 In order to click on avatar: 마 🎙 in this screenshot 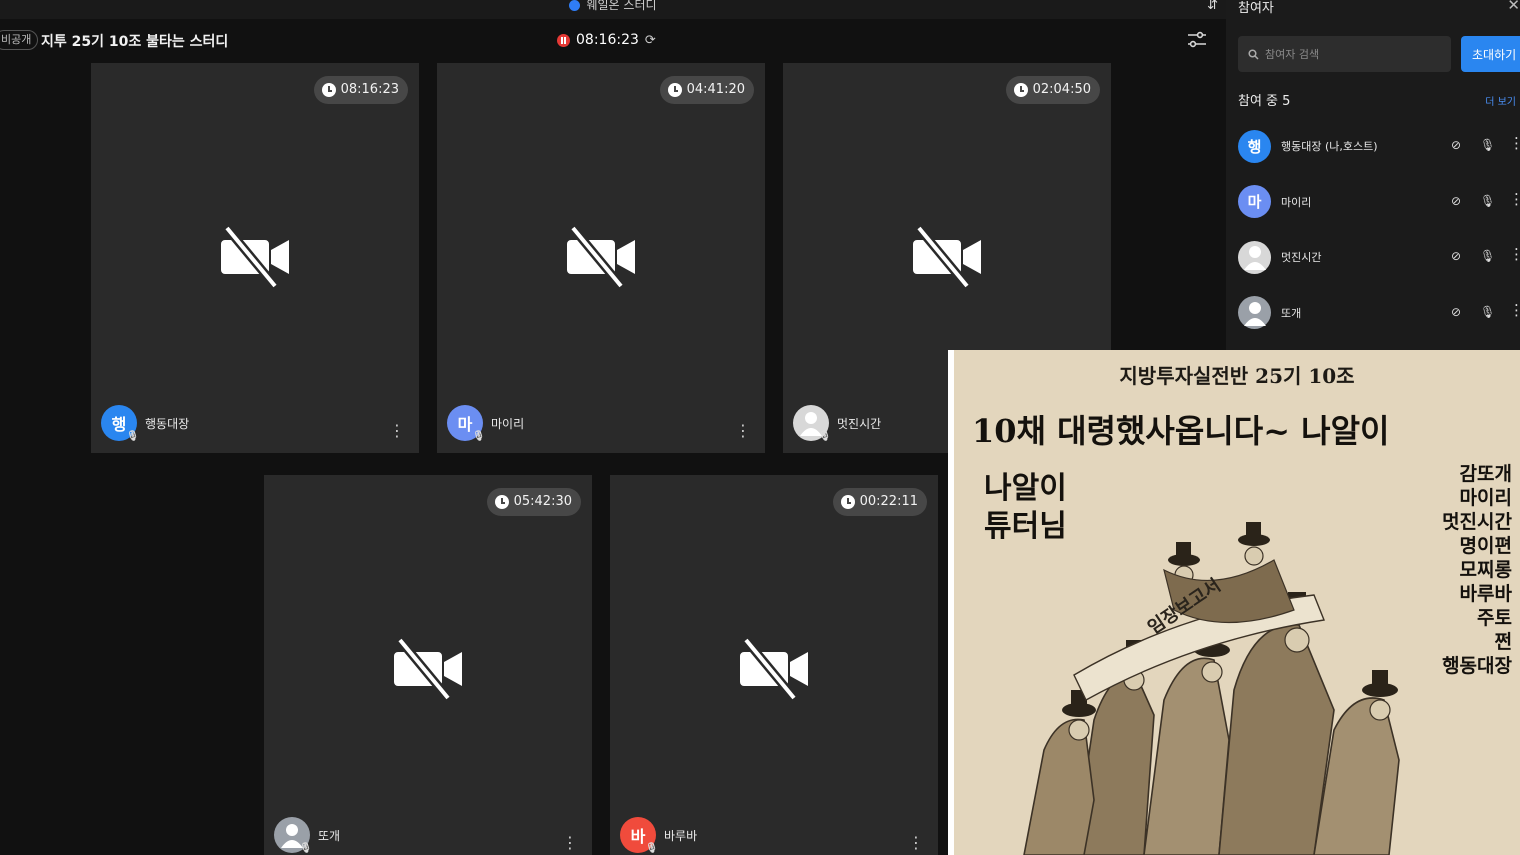, I will do `click(466, 423)`.